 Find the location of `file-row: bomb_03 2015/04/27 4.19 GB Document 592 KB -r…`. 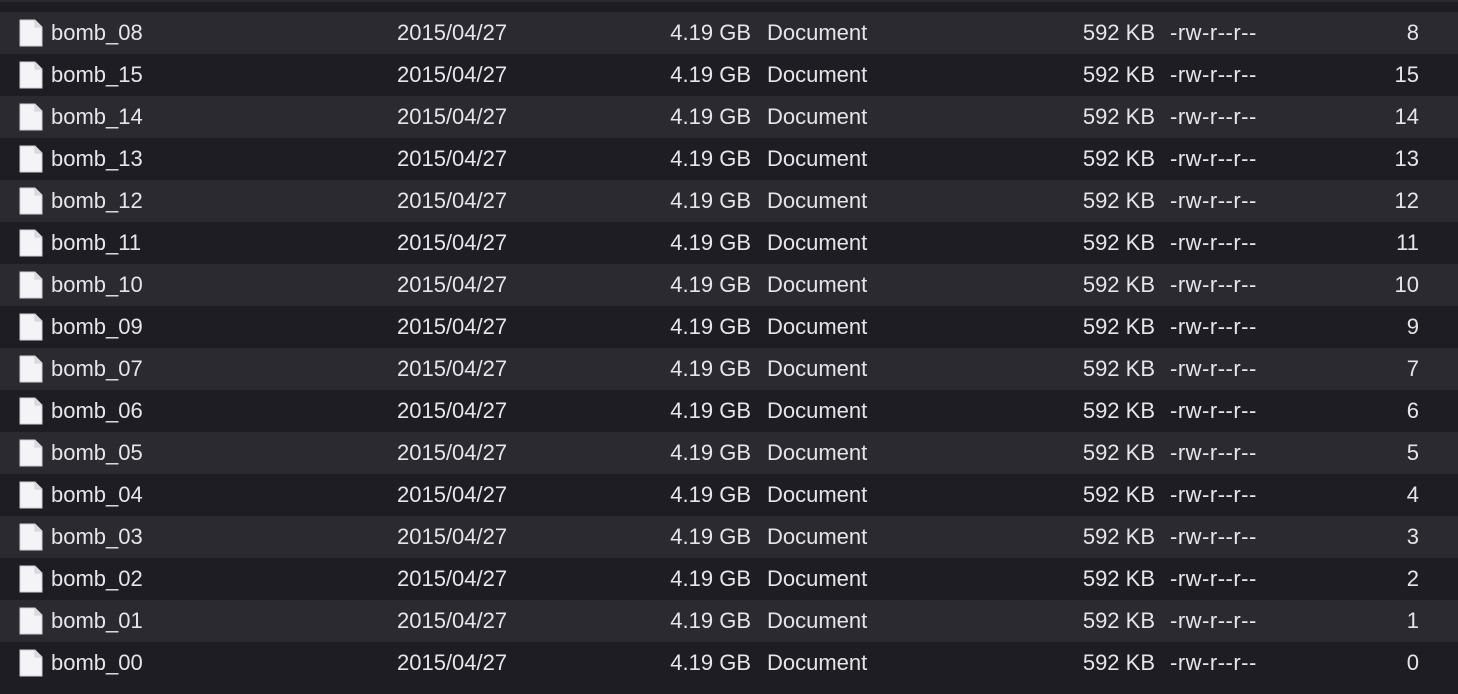

file-row: bomb_03 2015/04/27 4.19 GB Document 592 KB -r… is located at coordinates (729, 537).